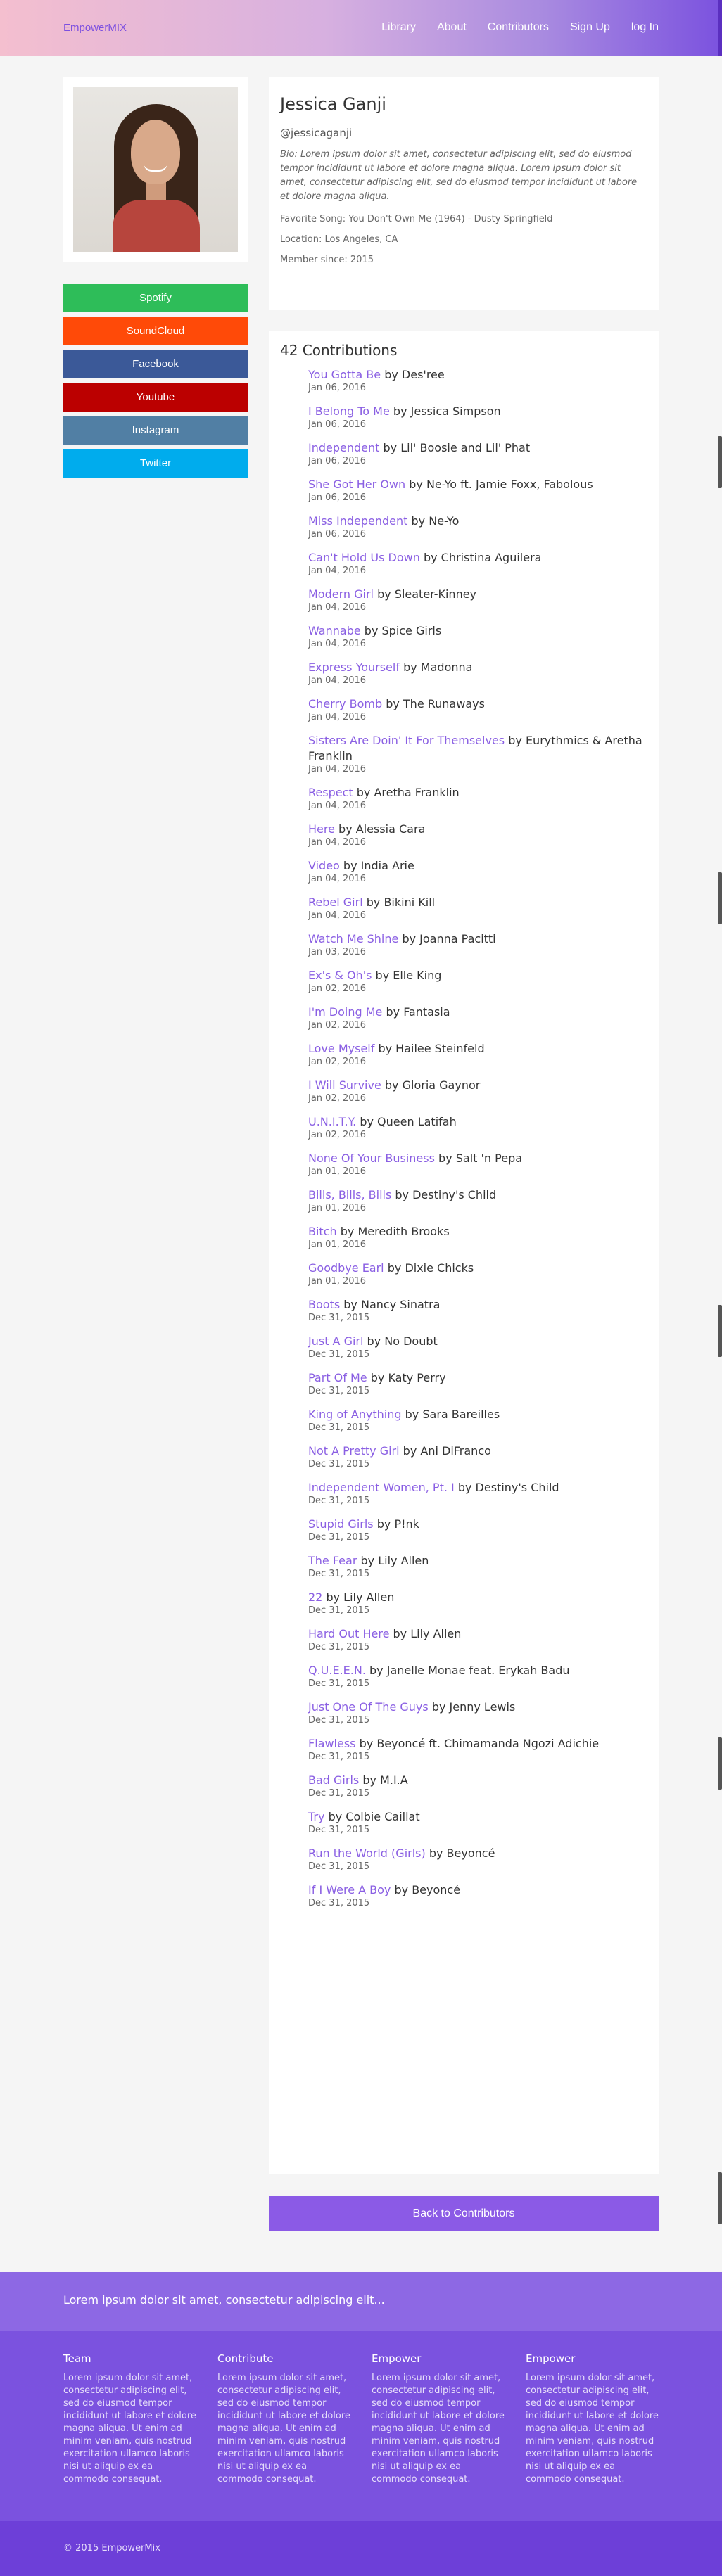 This screenshot has width=722, height=2576. What do you see at coordinates (337, 1670) in the screenshot?
I see `song-link: Q.U.E.E.N.` at bounding box center [337, 1670].